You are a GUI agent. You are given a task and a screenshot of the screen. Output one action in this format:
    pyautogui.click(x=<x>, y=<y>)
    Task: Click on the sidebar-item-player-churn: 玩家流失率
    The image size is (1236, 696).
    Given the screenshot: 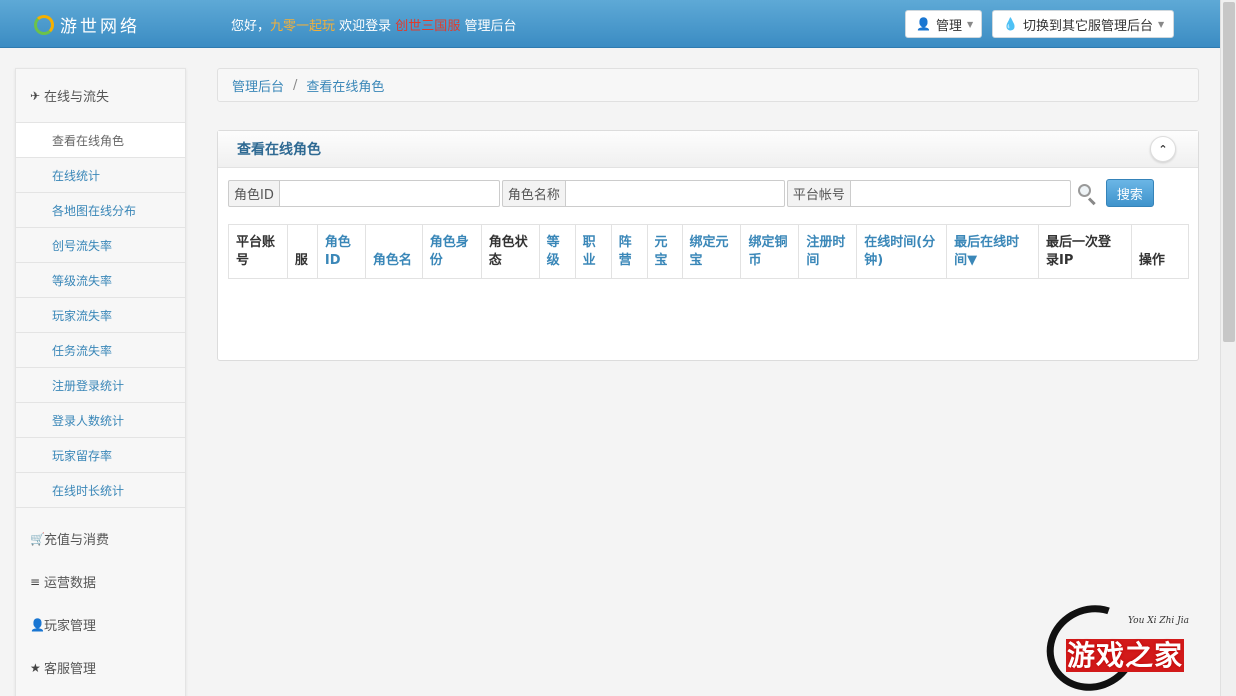 What is the action you would take?
    pyautogui.click(x=100, y=314)
    